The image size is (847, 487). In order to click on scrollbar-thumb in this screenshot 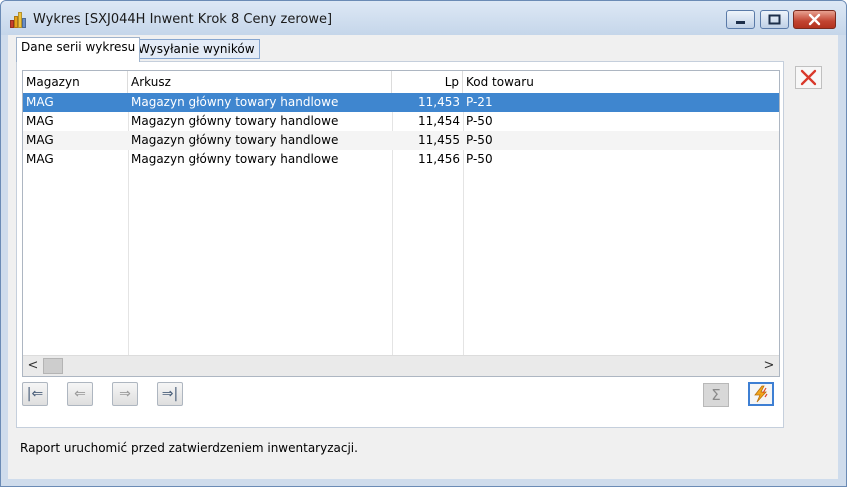, I will do `click(53, 366)`.